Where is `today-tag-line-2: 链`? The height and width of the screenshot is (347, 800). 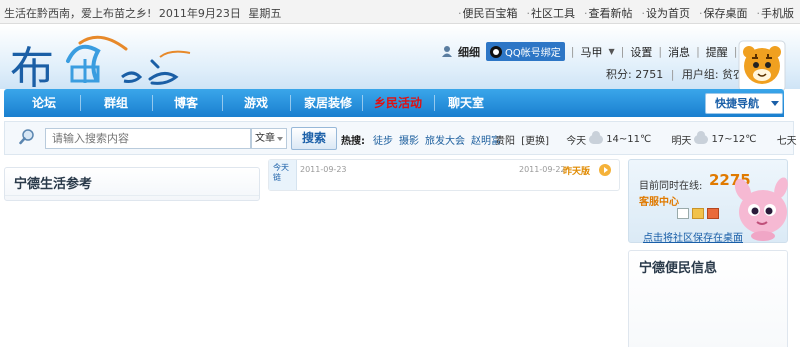
today-tag-line-2: 链 is located at coordinates (277, 177).